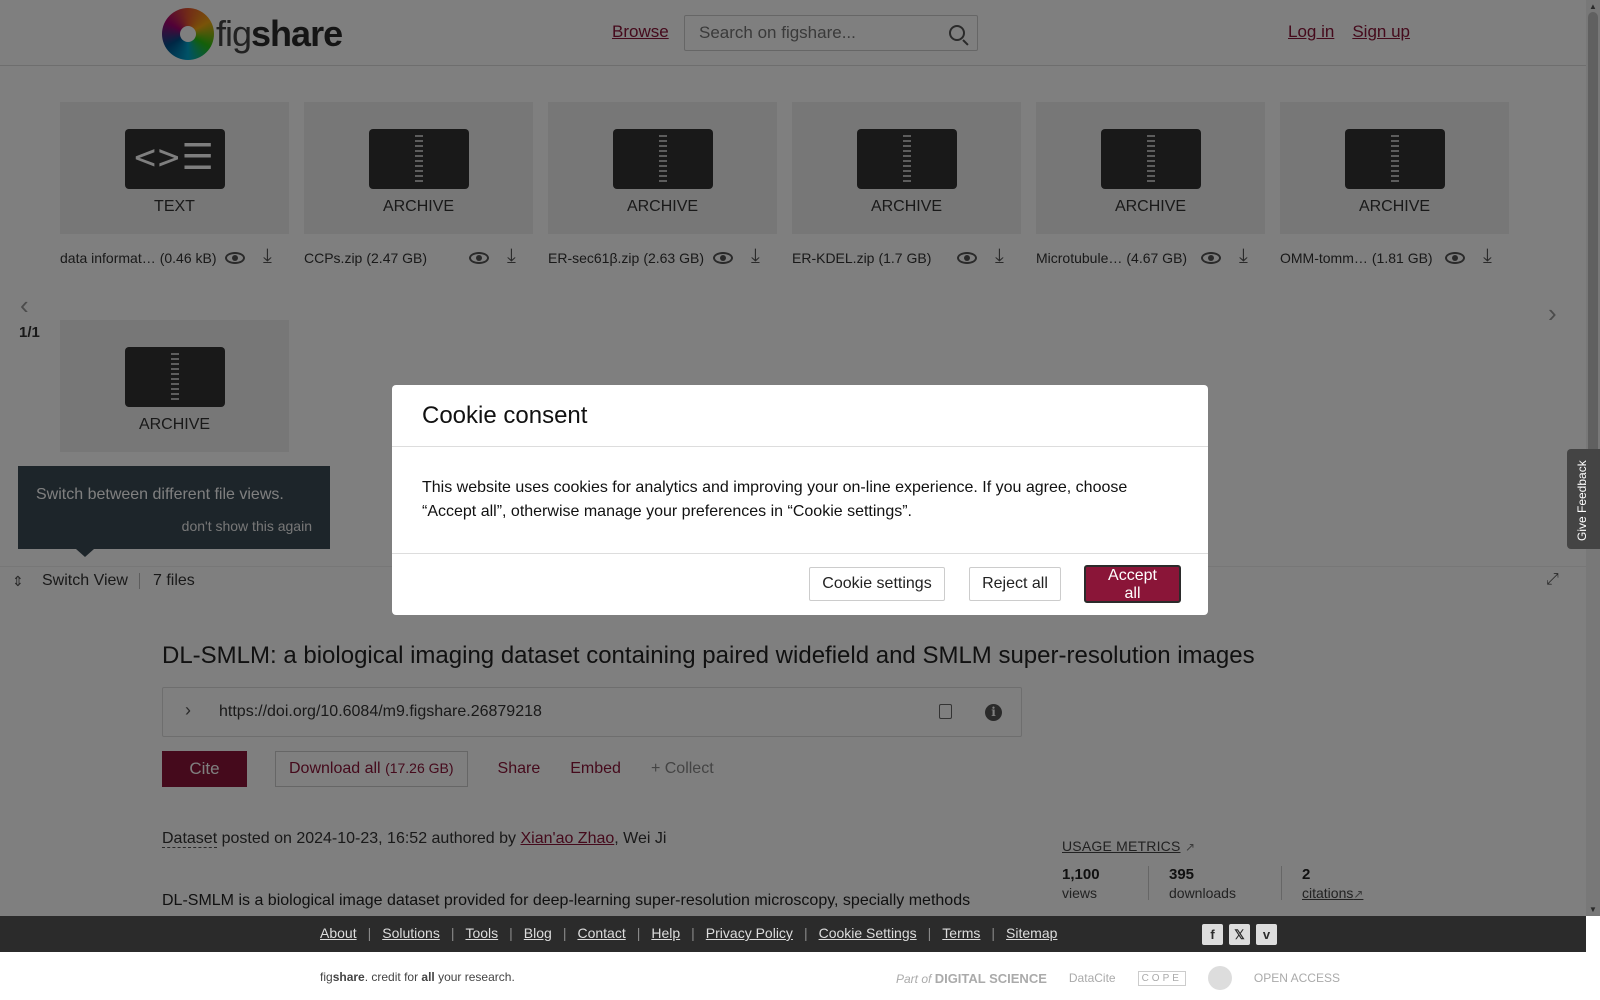 This screenshot has width=1600, height=1000. What do you see at coordinates (1092, 978) in the screenshot?
I see `datacite-logo: DataCite` at bounding box center [1092, 978].